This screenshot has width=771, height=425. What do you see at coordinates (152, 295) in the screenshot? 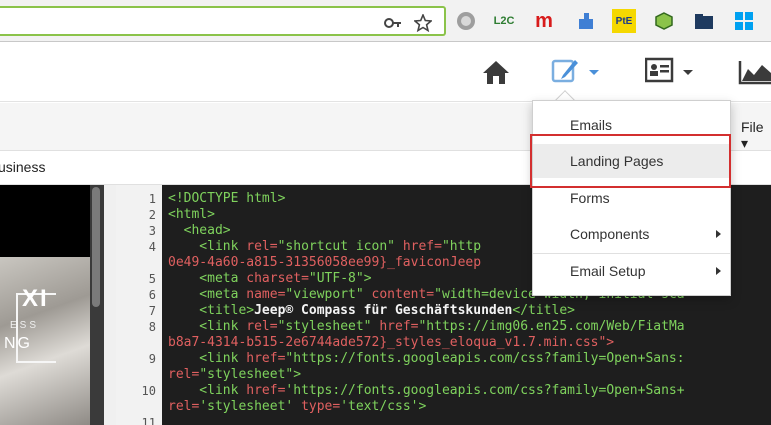
I see `line-number: 6` at bounding box center [152, 295].